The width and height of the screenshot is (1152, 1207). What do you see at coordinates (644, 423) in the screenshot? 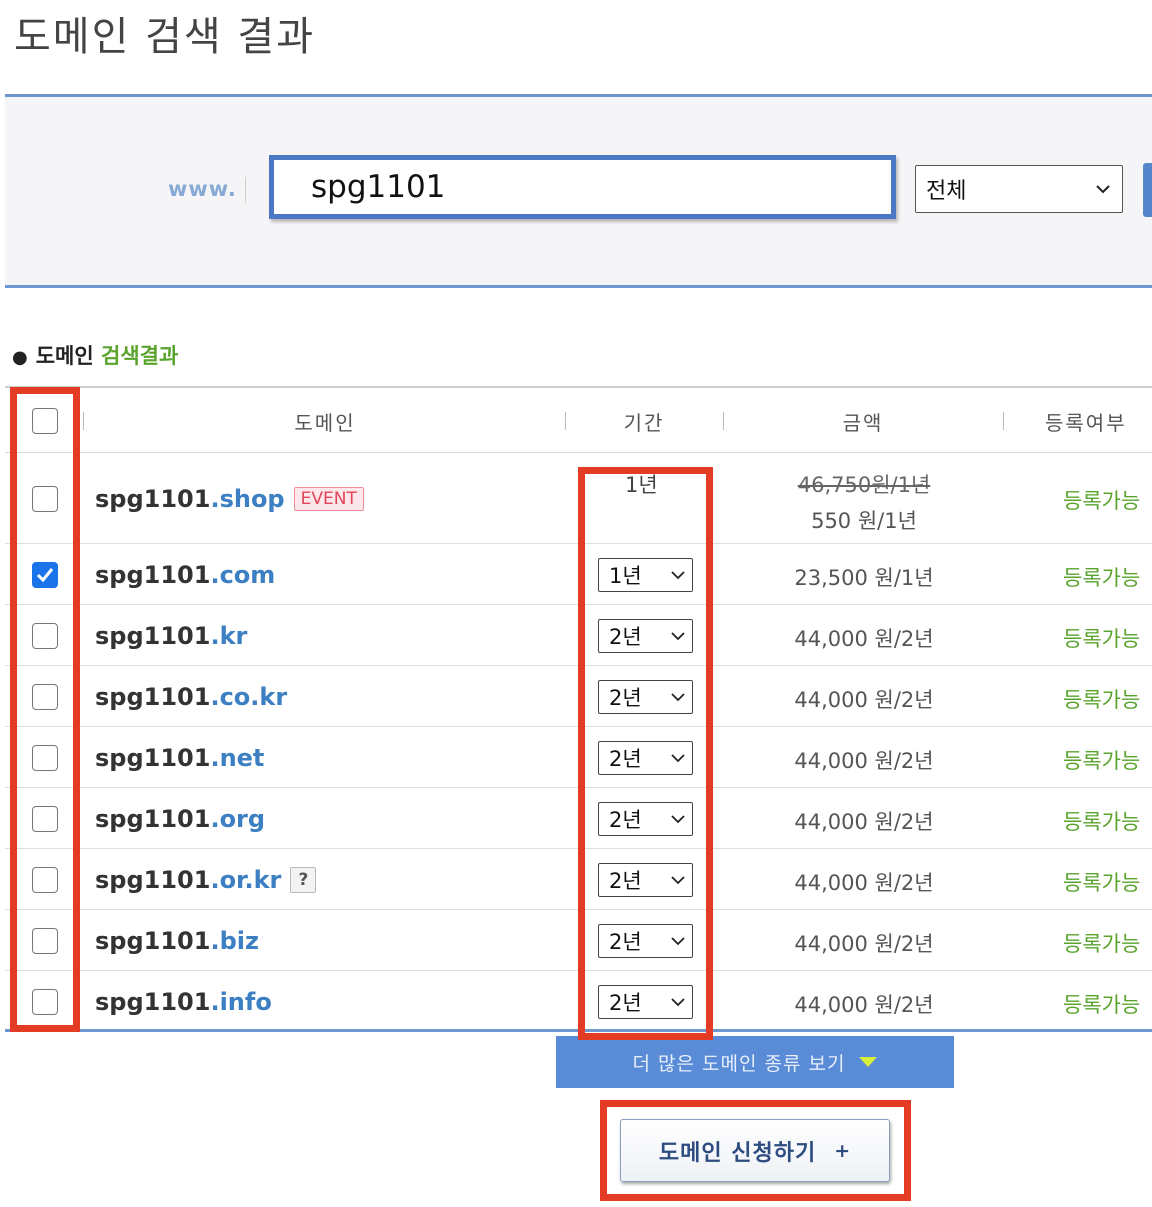
I see `column-header-period: 기간` at bounding box center [644, 423].